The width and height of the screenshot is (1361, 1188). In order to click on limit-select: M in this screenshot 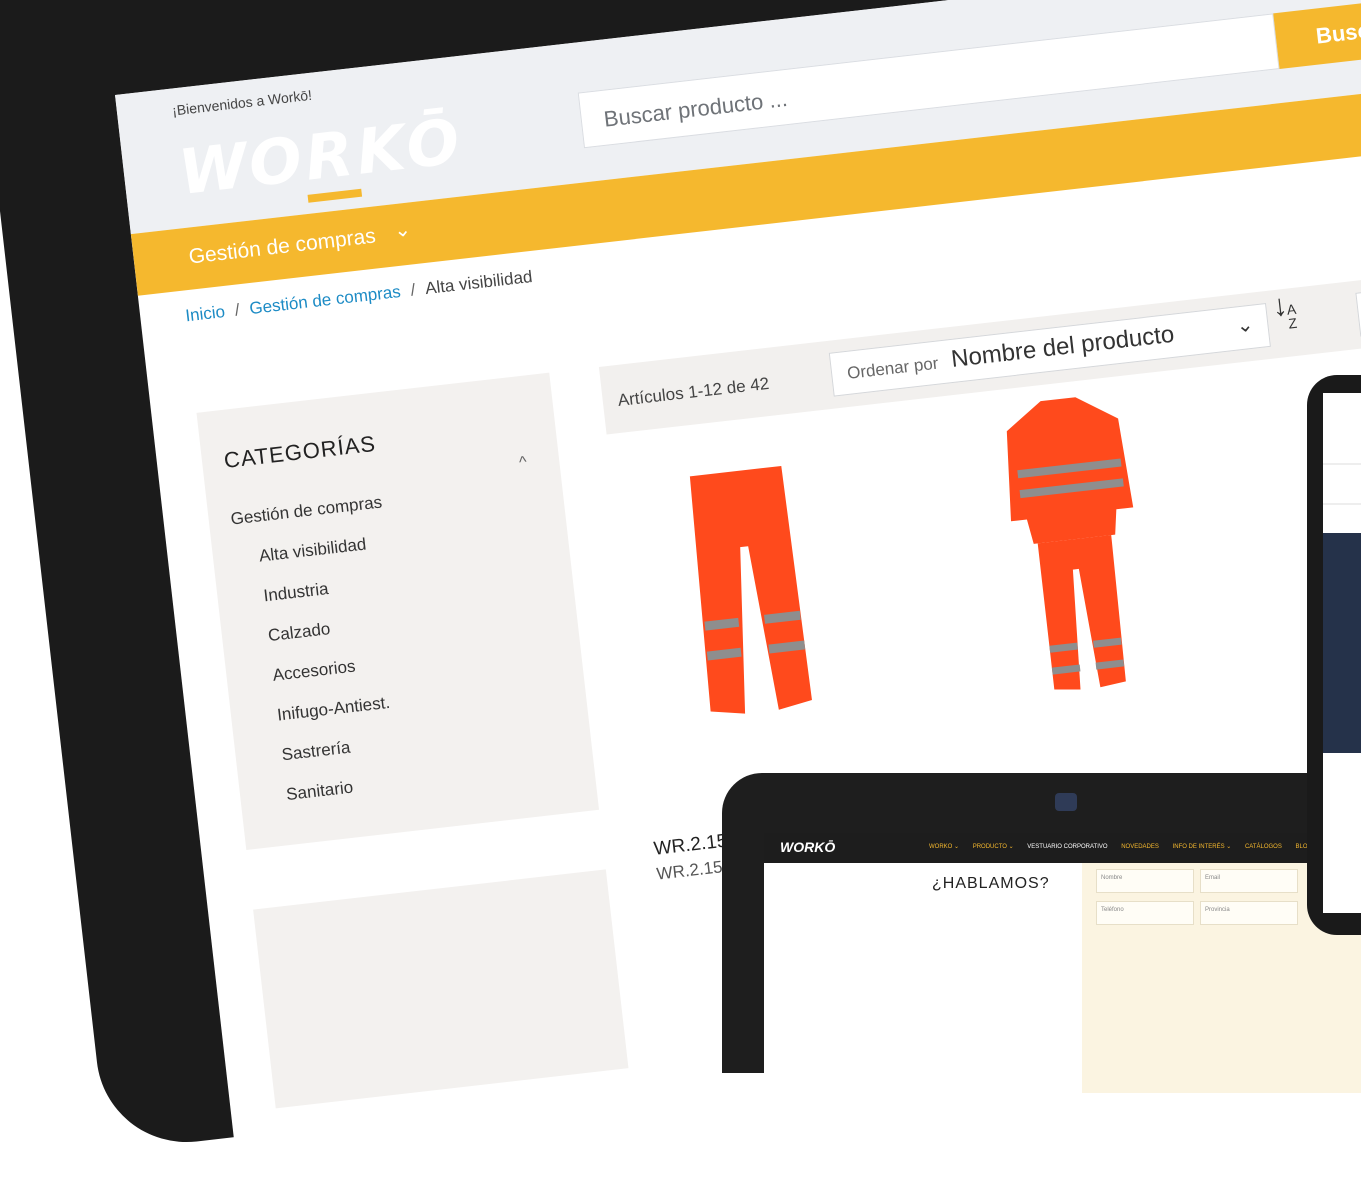, I will do `click(1358, 310)`.